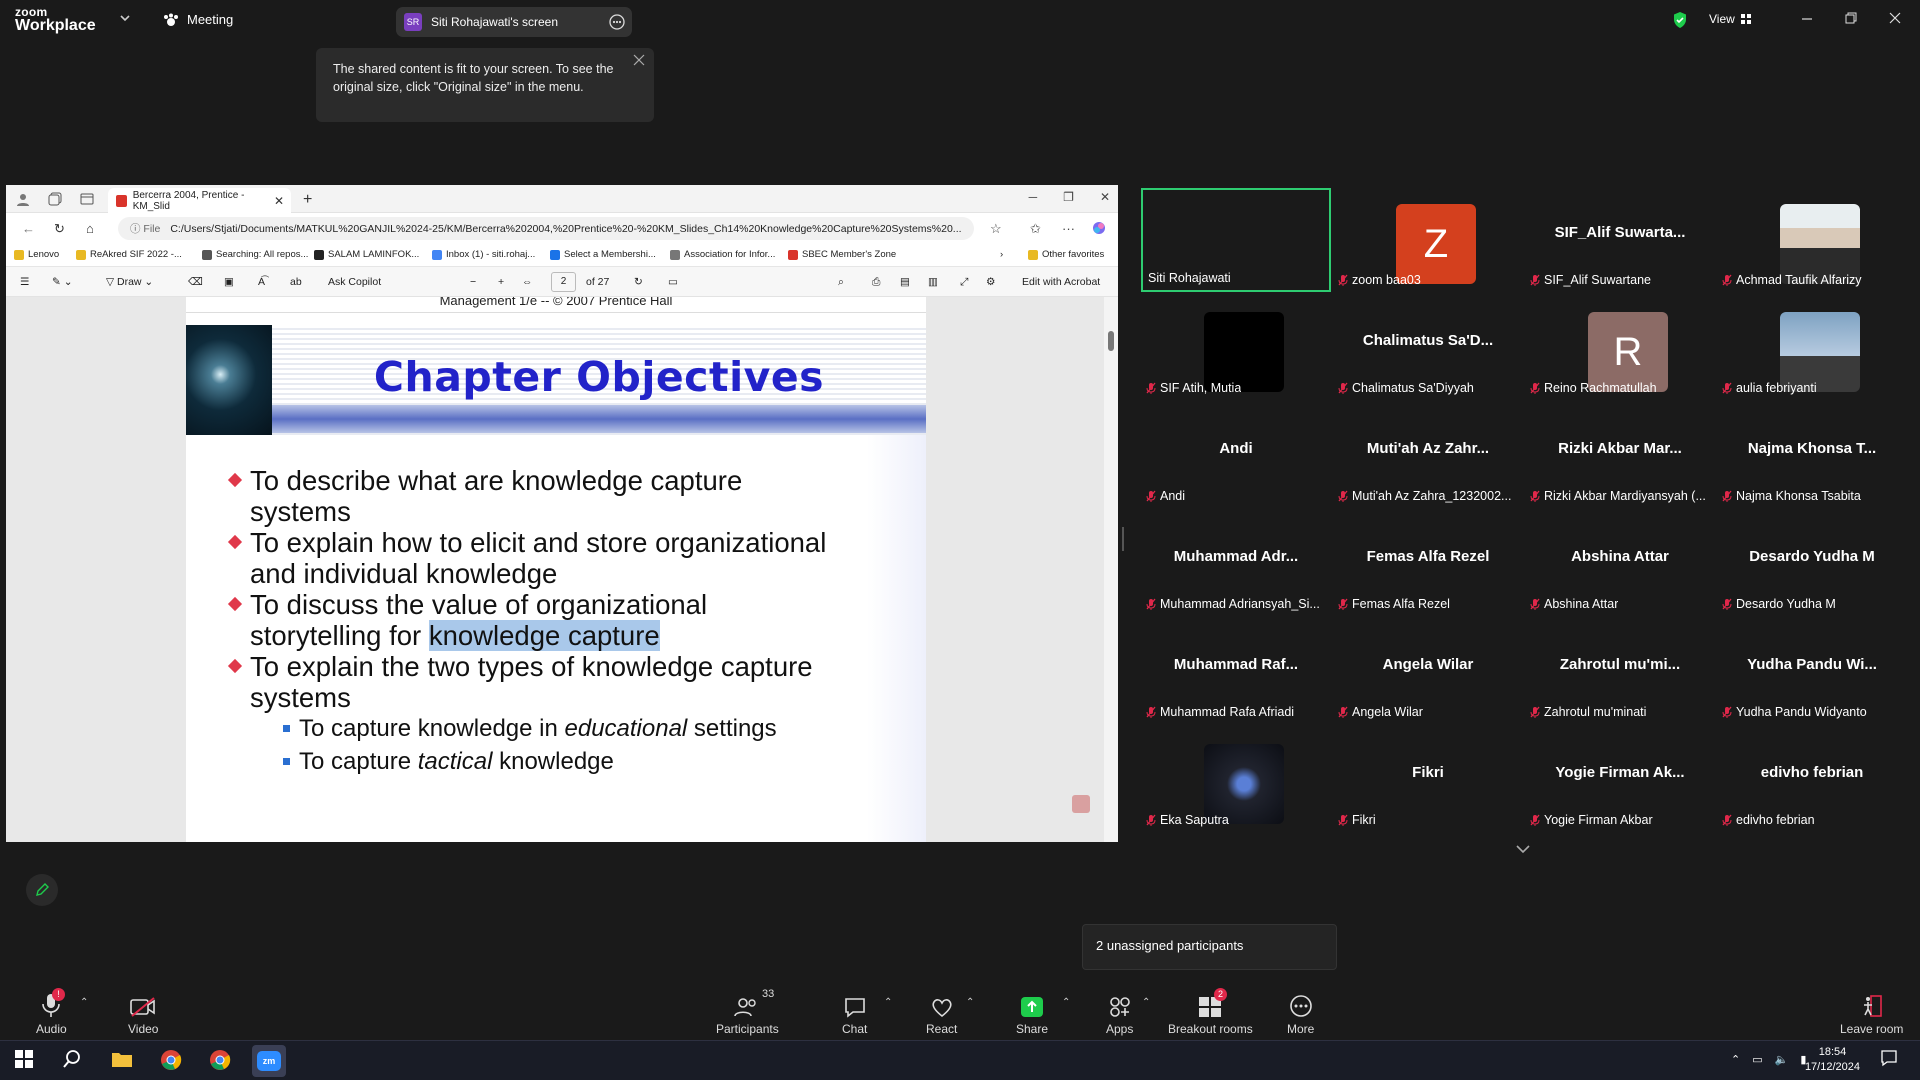 This screenshot has width=1920, height=1080. What do you see at coordinates (747, 1012) in the screenshot?
I see `participants-button: Participants 33` at bounding box center [747, 1012].